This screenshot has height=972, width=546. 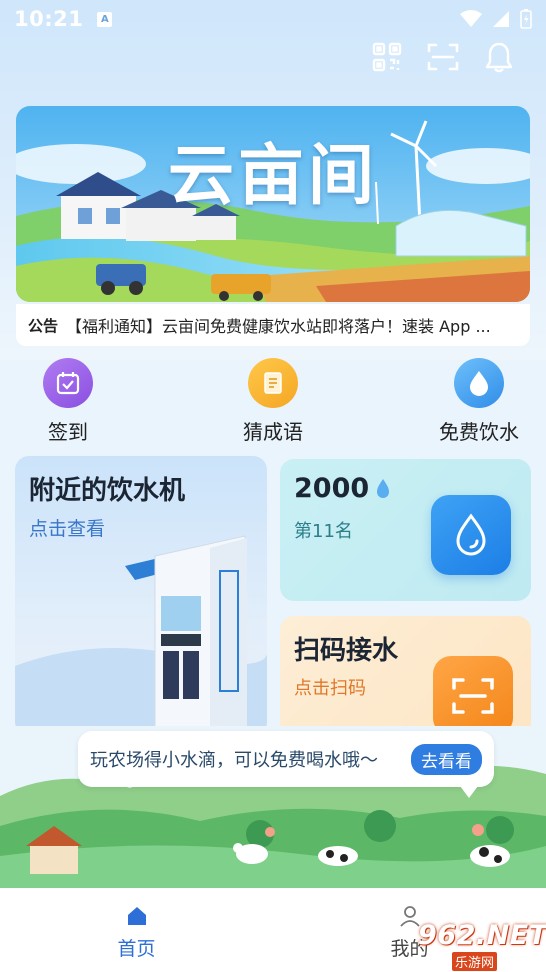 I want to click on scan-frame-icon, so click(x=473, y=696).